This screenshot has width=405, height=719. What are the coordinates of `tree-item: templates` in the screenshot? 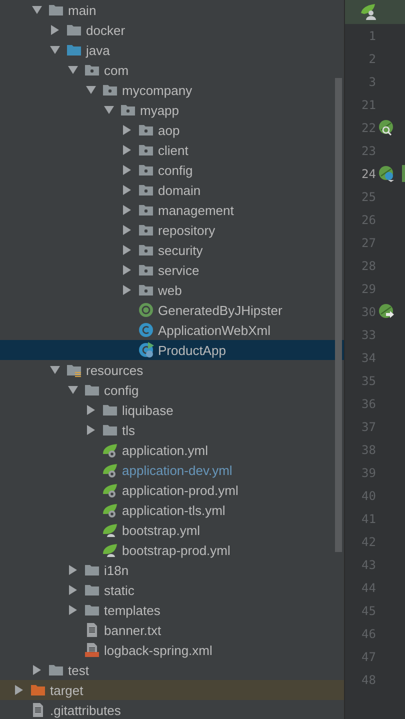 It's located at (172, 610).